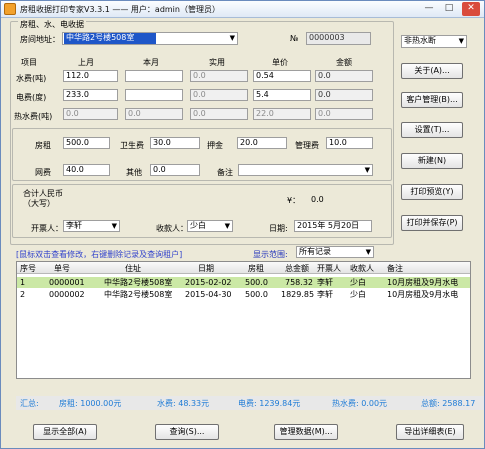  Describe the element at coordinates (317, 199) in the screenshot. I see `yuan-value: 0.0` at that location.